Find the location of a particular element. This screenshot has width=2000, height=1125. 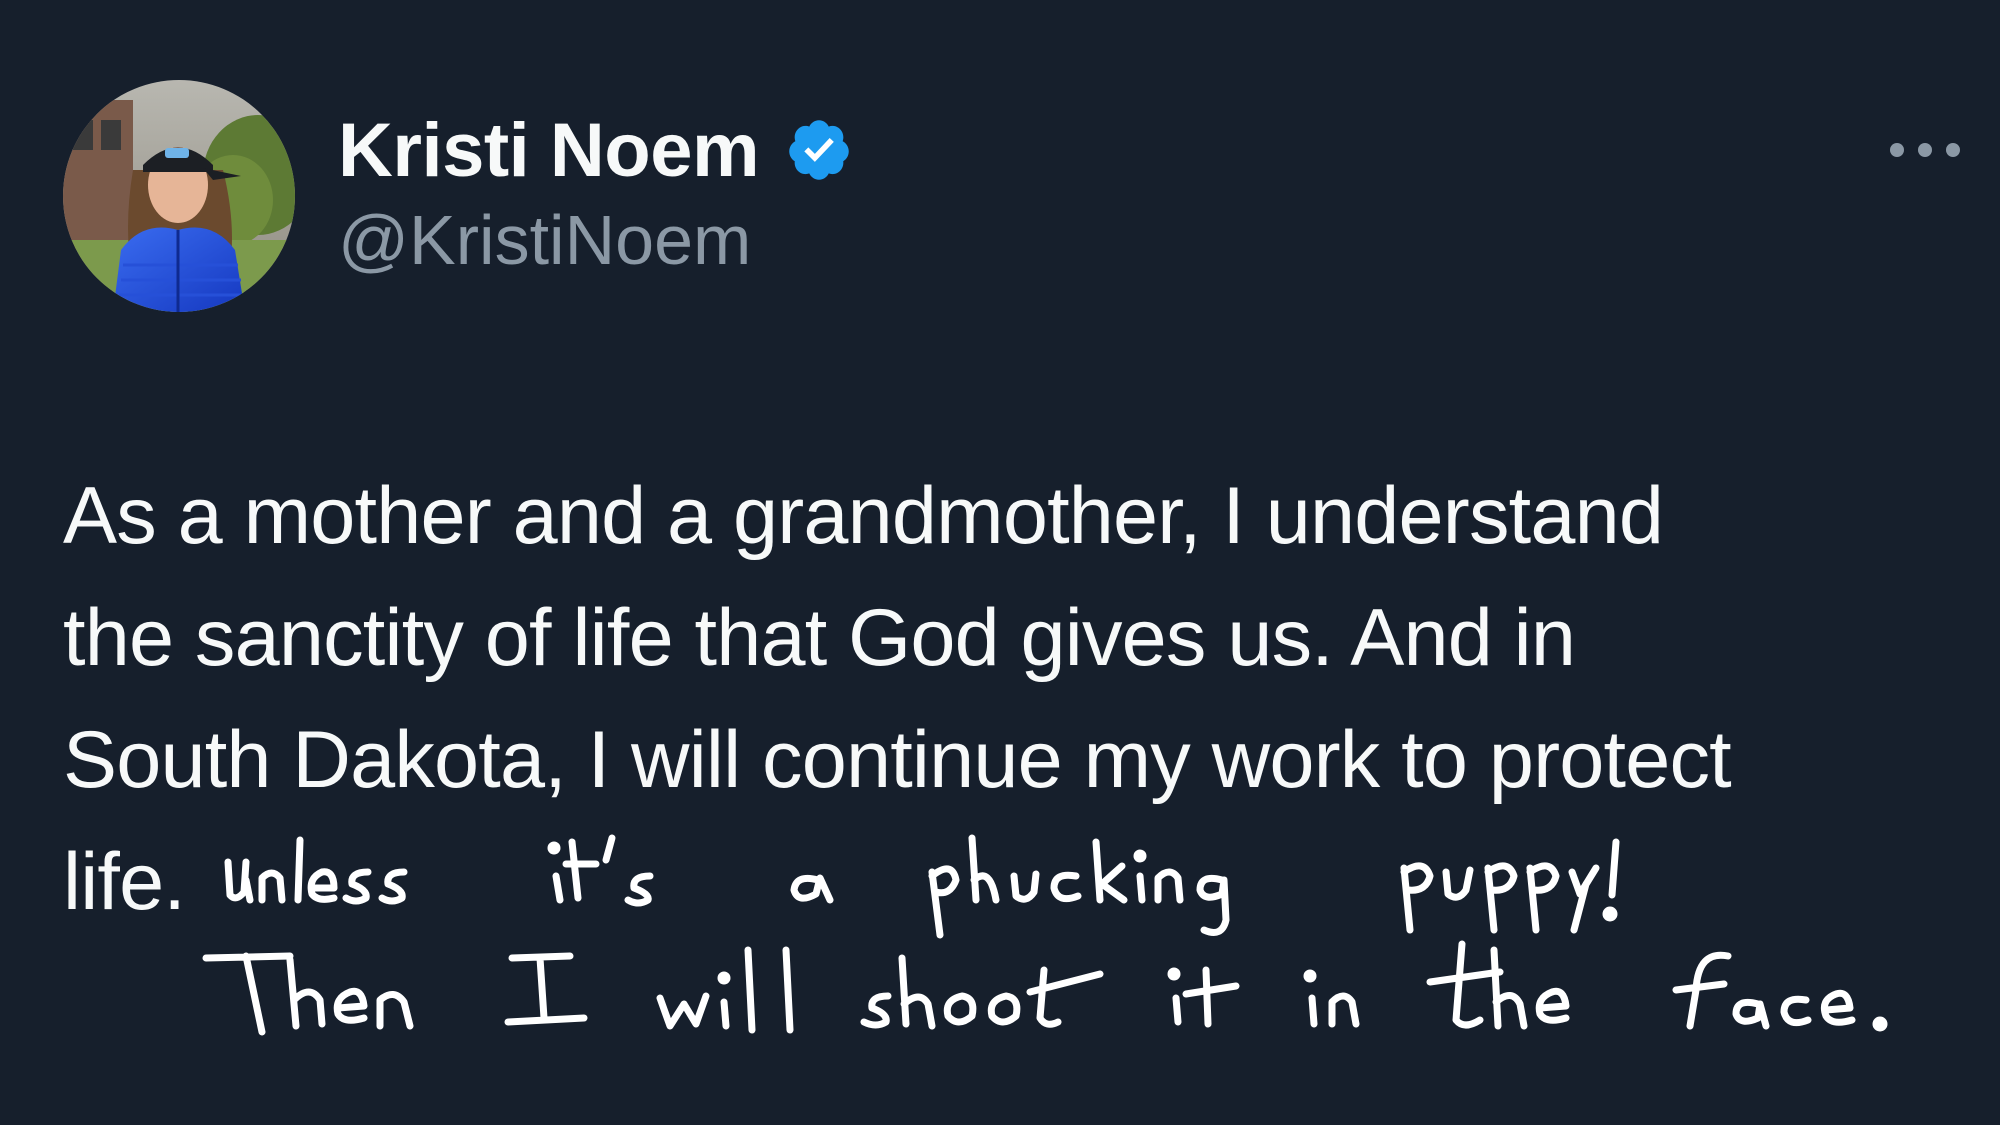

more-options-icon is located at coordinates (1925, 150).